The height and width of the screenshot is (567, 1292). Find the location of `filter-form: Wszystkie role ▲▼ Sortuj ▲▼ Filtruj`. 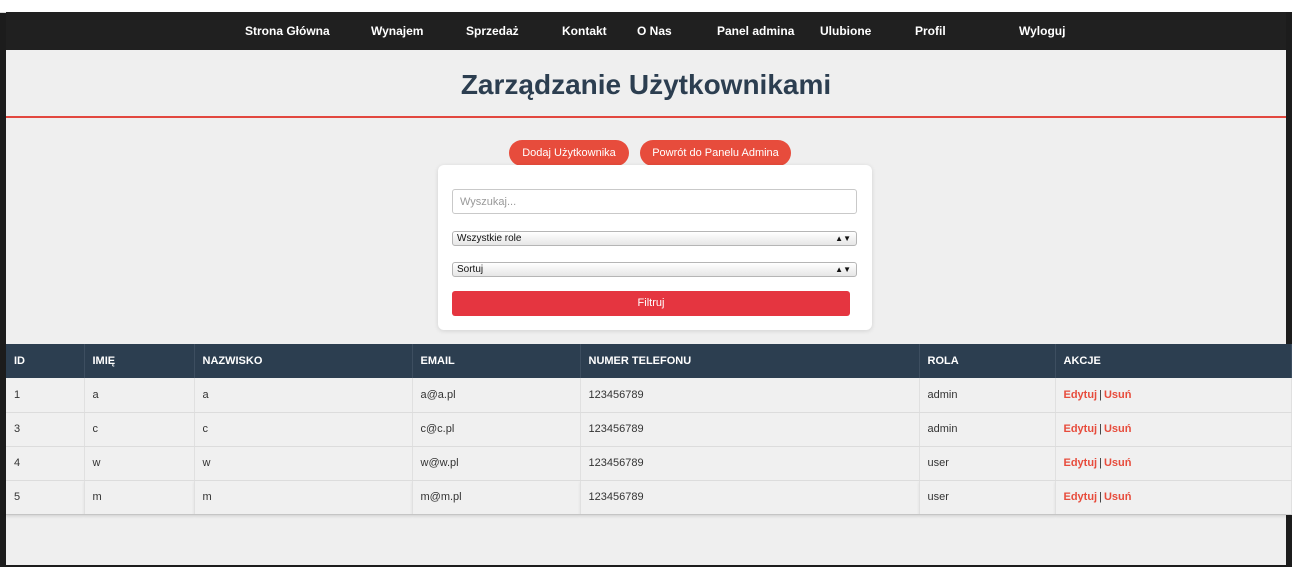

filter-form: Wszystkie role ▲▼ Sortuj ▲▼ Filtruj is located at coordinates (655, 247).